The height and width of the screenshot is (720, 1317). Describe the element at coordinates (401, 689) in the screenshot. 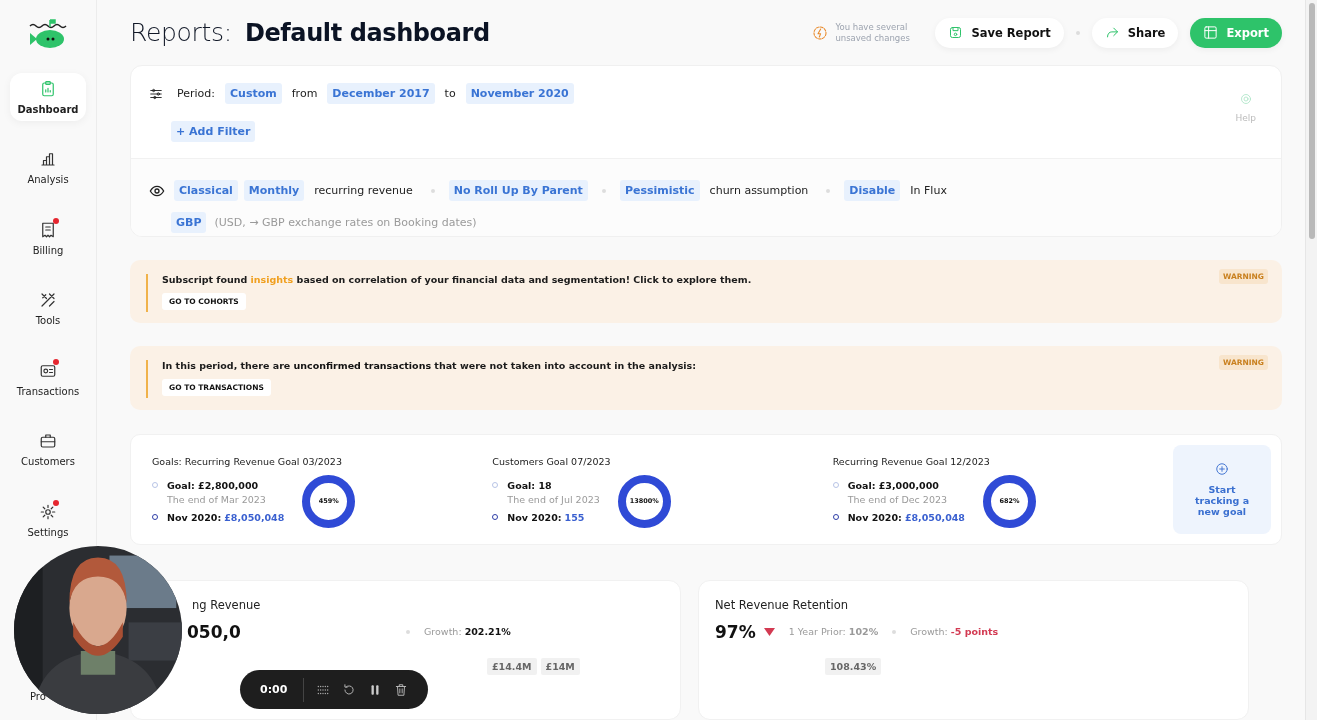

I see `delete-icon` at that location.